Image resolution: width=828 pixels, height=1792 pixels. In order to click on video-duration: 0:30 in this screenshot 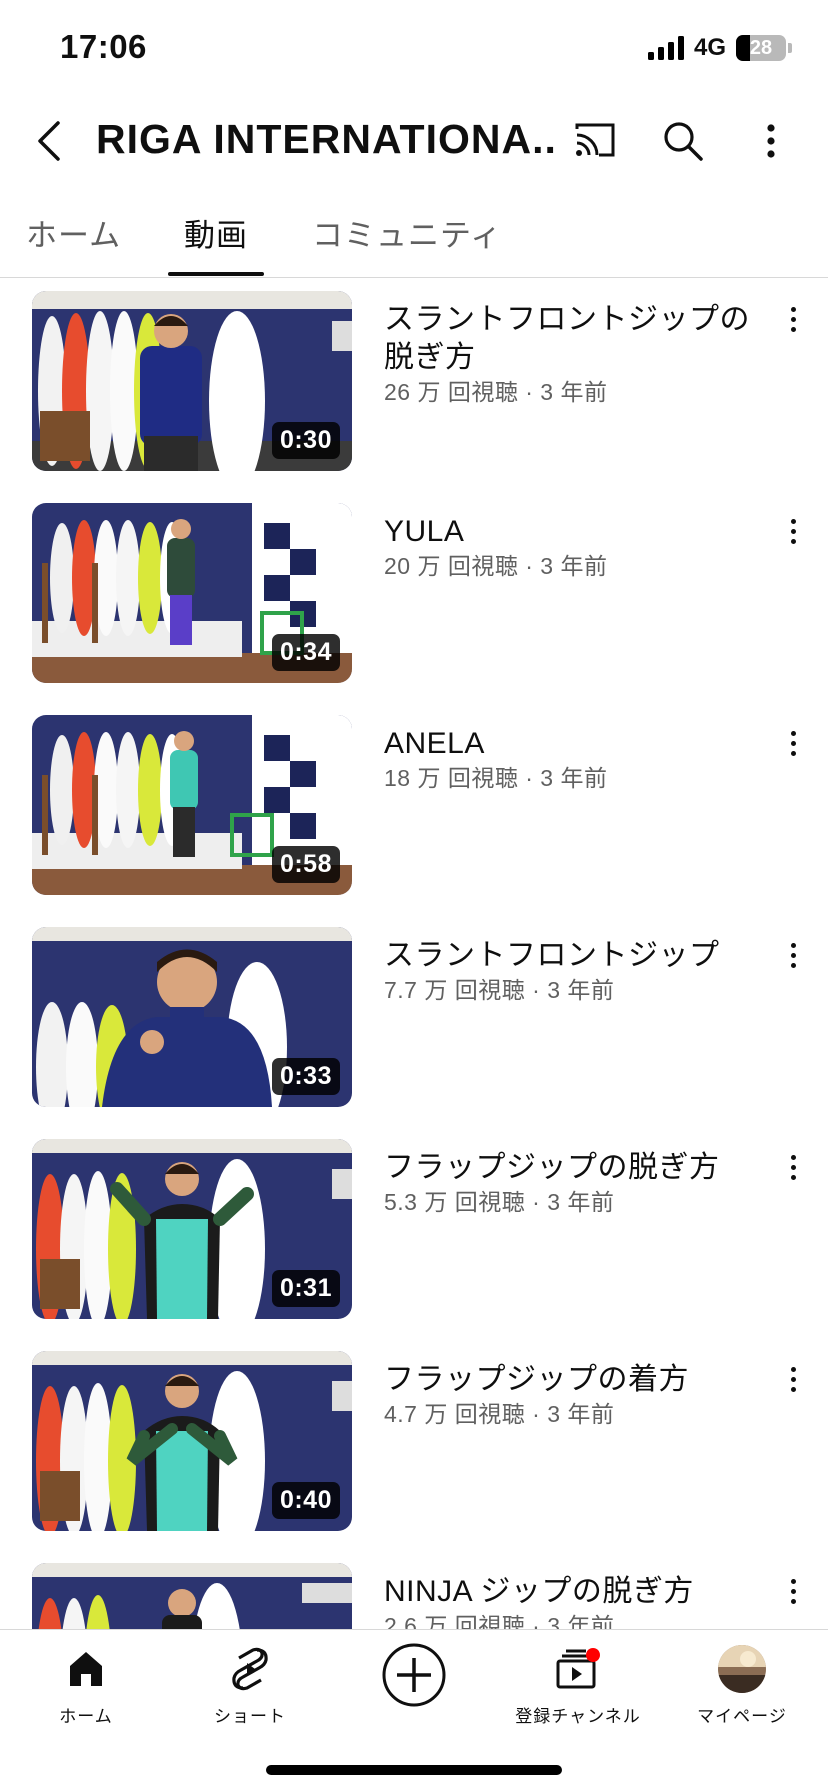, I will do `click(305, 440)`.